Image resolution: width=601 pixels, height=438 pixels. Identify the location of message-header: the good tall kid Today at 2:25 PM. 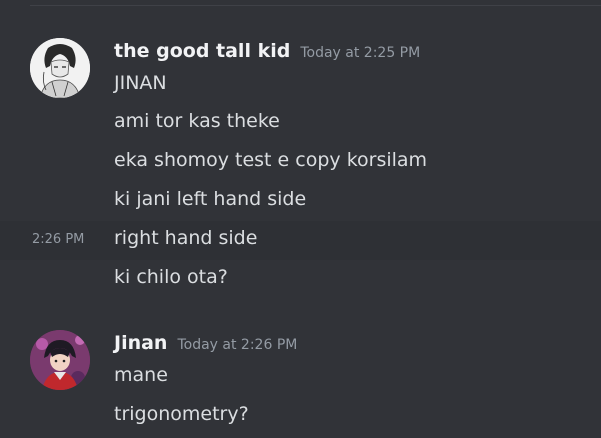
(267, 53).